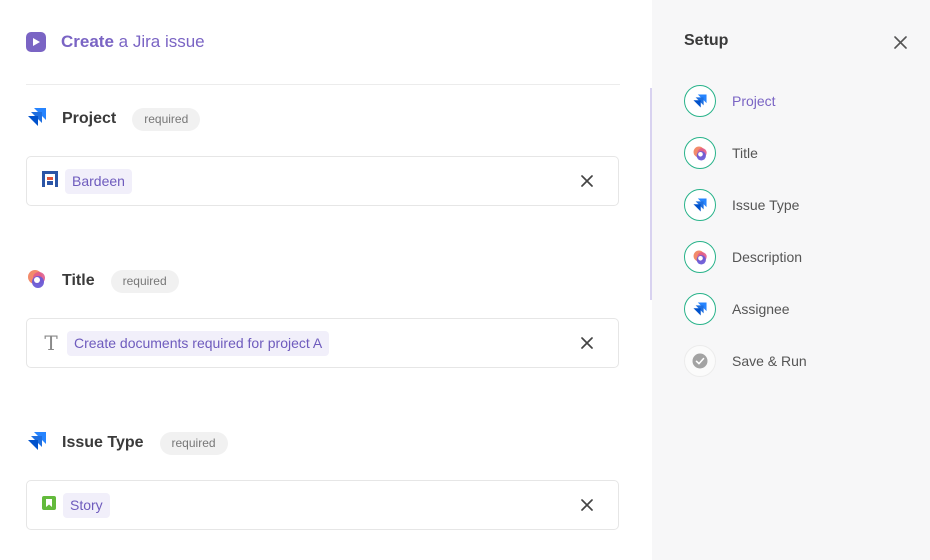 The image size is (930, 560). I want to click on title-value-chip: Create documents required for project A, so click(198, 343).